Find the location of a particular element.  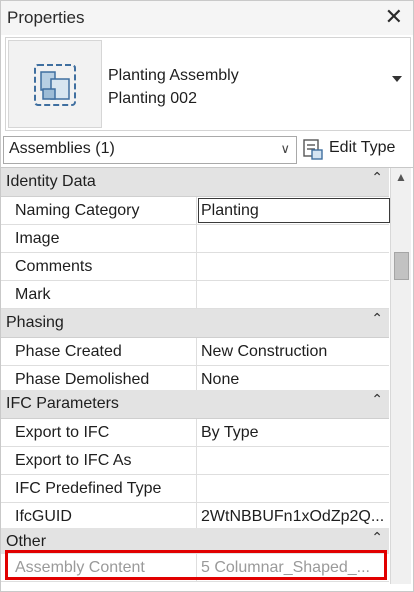

property-name: Image is located at coordinates (99, 238).